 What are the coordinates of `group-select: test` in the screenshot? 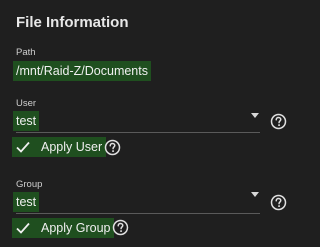 It's located at (26, 202).